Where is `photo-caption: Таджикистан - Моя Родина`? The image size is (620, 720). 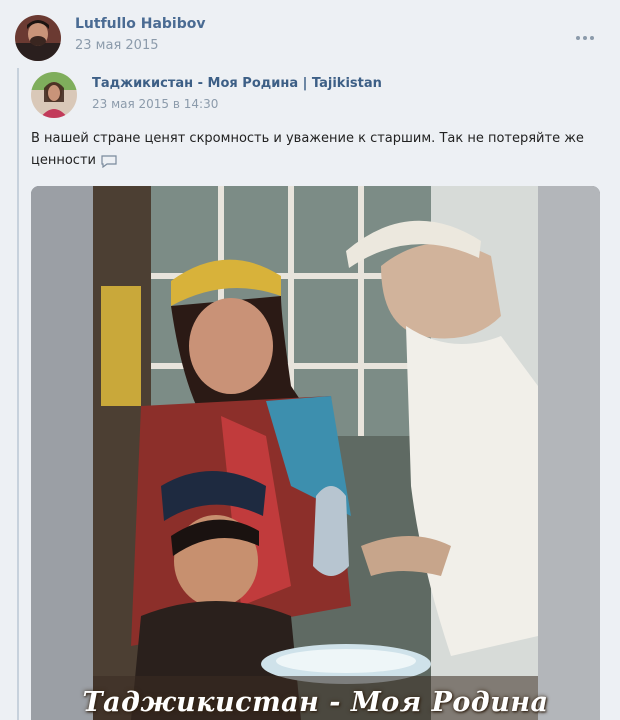
photo-caption: Таджикистан - Моя Родина is located at coordinates (315, 702).